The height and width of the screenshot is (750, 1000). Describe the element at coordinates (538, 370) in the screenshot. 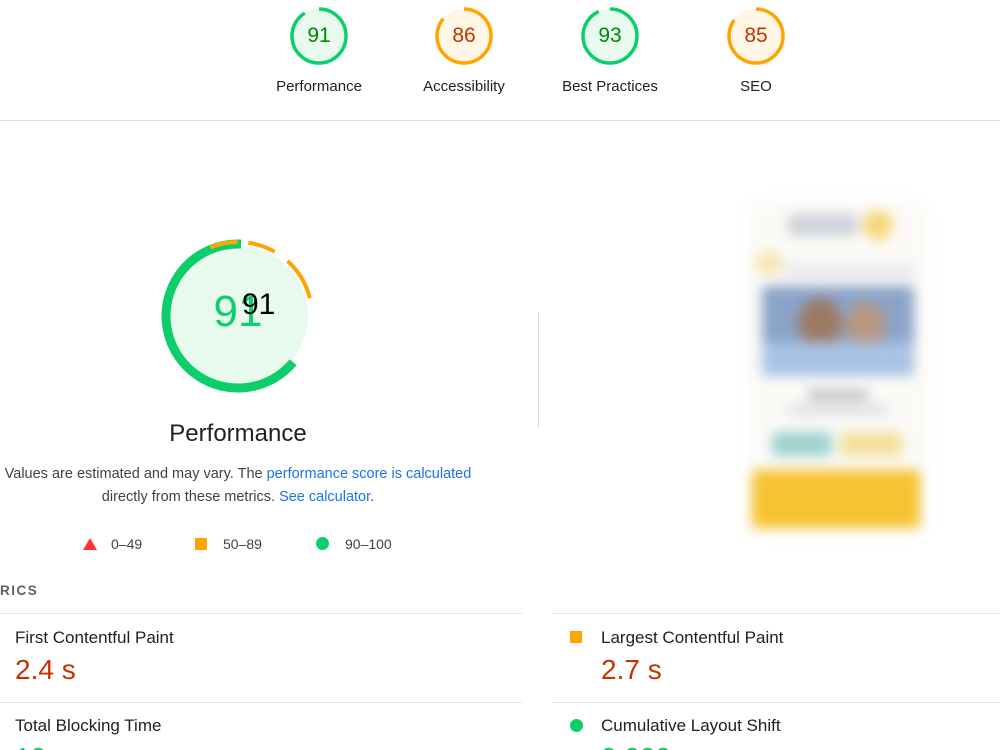

I see `vertical-divider` at that location.